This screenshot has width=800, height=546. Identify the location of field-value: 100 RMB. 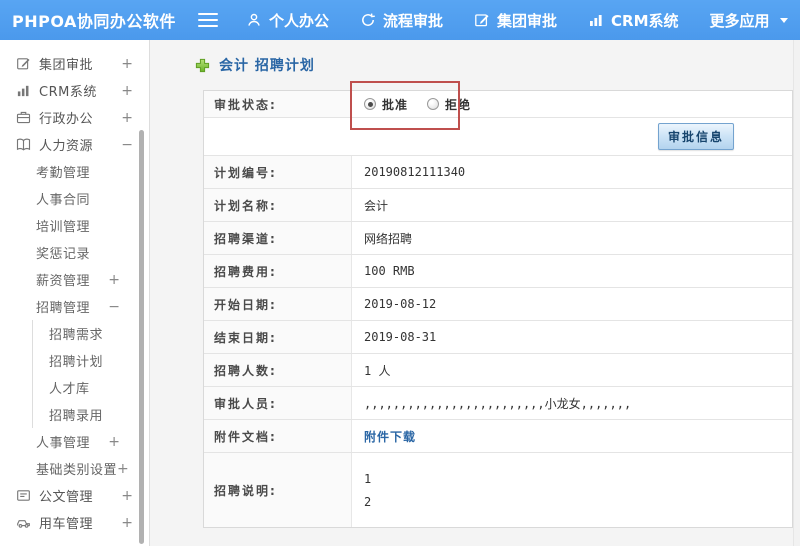
(389, 271).